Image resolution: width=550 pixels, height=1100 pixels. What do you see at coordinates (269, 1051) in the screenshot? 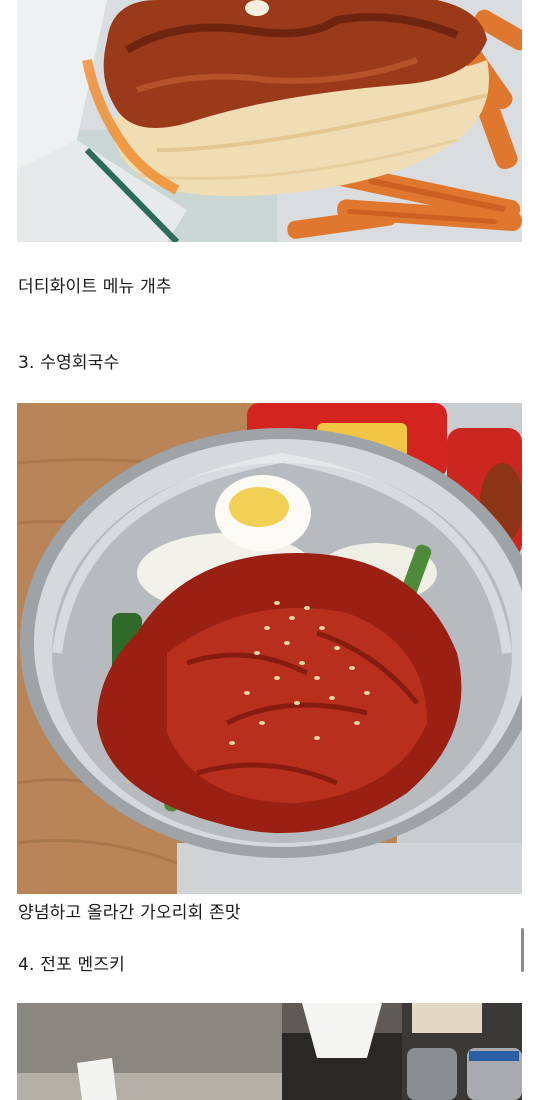
I see `restaurant-counter-photo` at bounding box center [269, 1051].